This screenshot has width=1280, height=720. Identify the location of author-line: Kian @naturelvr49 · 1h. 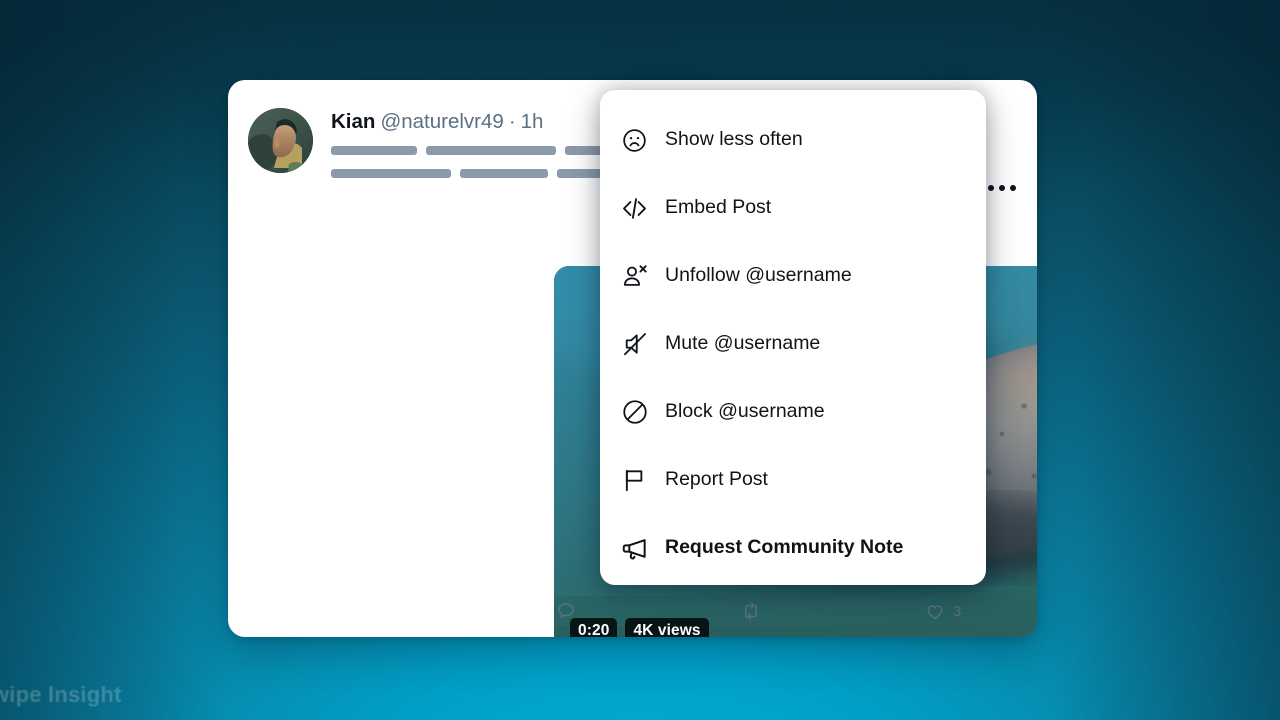
(437, 122).